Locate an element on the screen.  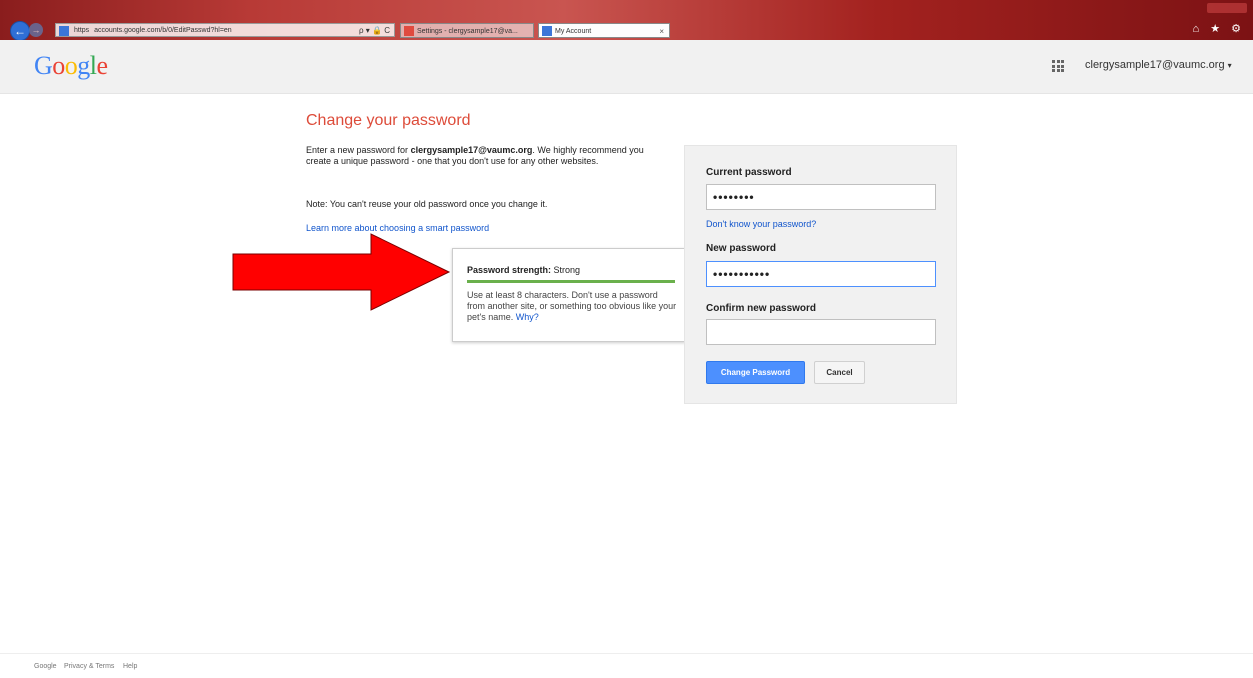
page-footer: Google Privacy & Terms Help is located at coordinates (626, 665).